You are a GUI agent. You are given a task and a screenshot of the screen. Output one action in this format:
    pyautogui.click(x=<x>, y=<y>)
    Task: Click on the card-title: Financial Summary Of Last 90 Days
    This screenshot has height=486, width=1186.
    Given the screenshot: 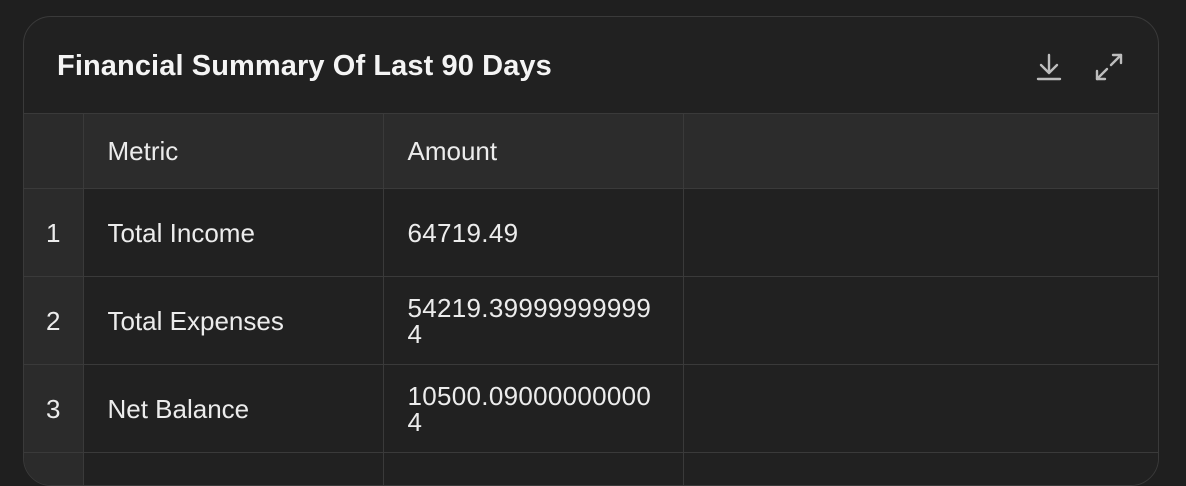 What is the action you would take?
    pyautogui.click(x=304, y=66)
    